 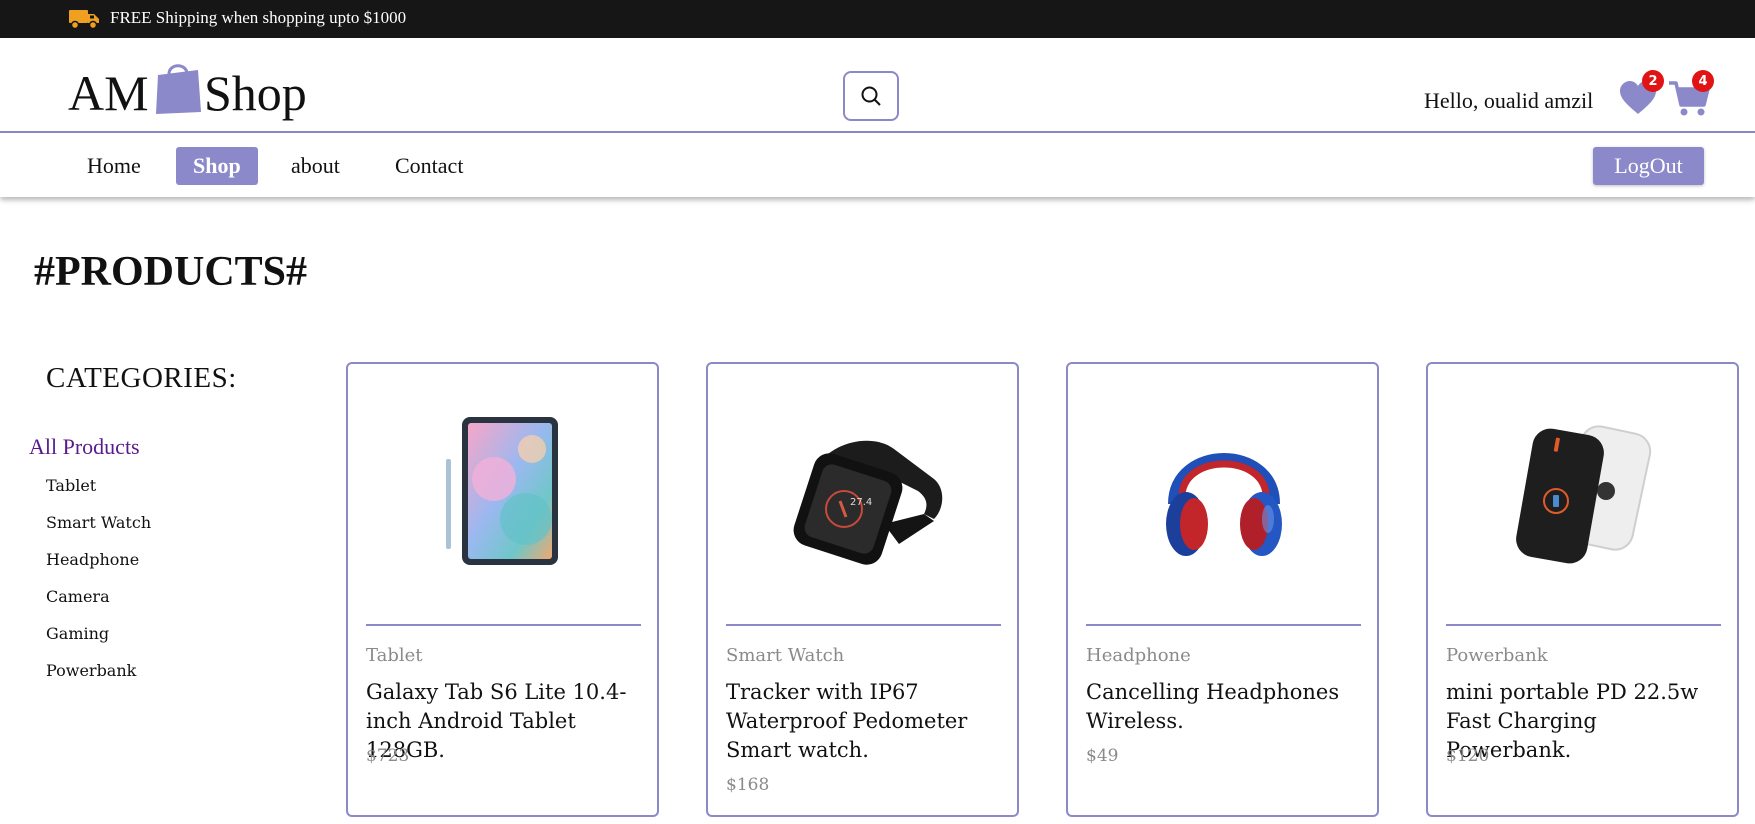 I want to click on main-nav: Home Shop about Contact LogOut, so click(x=877, y=165).